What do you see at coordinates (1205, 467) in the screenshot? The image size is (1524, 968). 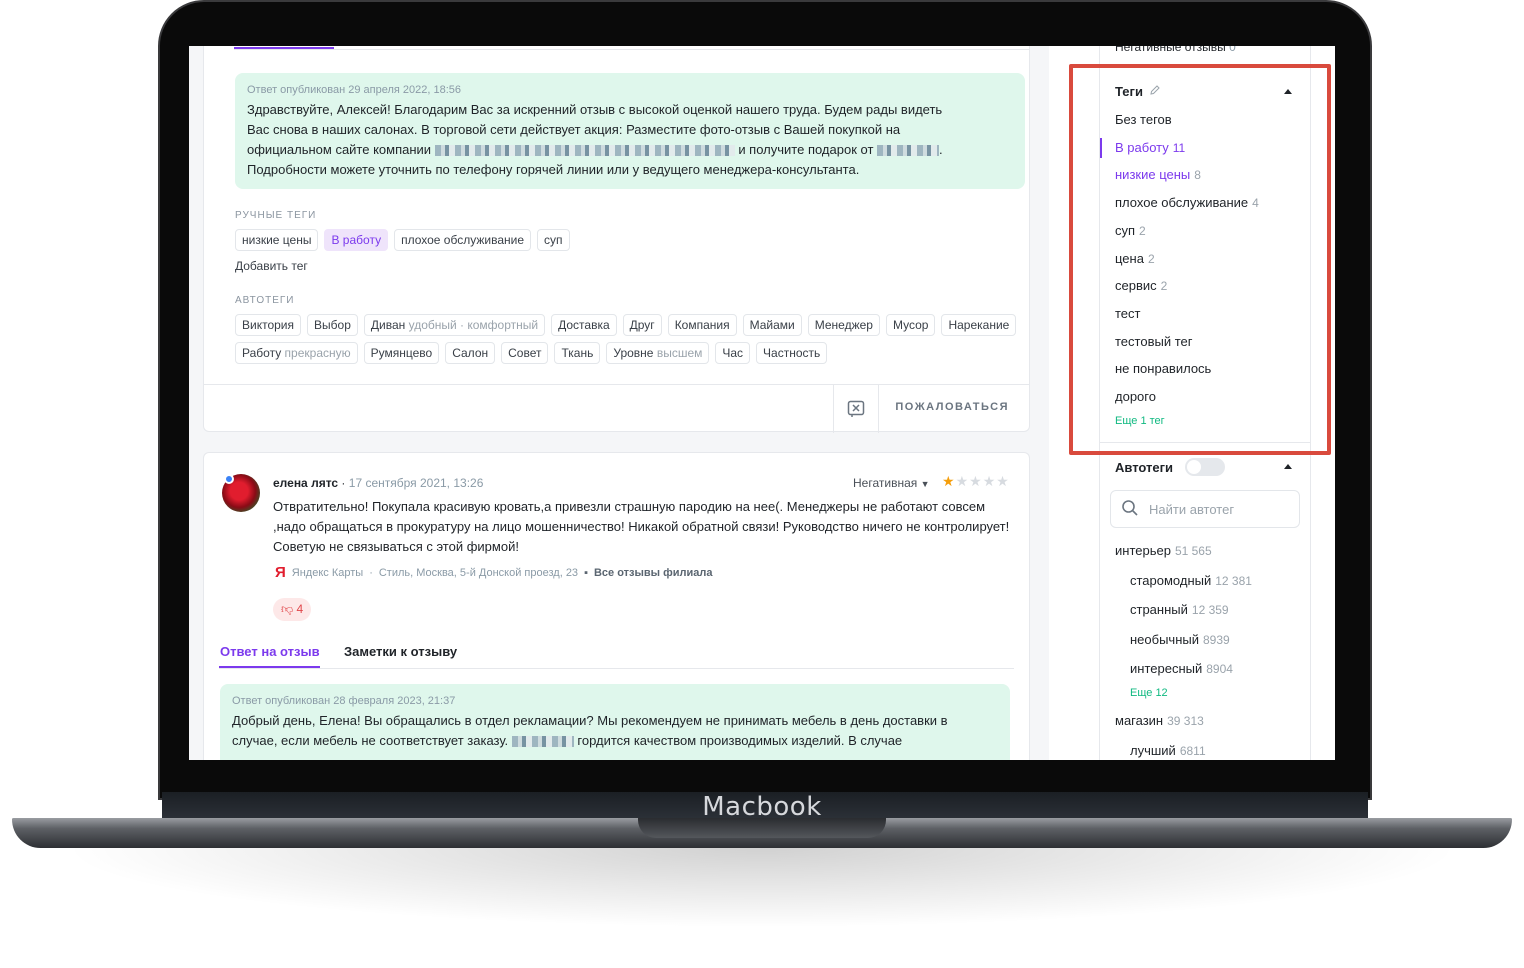 I see `autotags-toggle` at bounding box center [1205, 467].